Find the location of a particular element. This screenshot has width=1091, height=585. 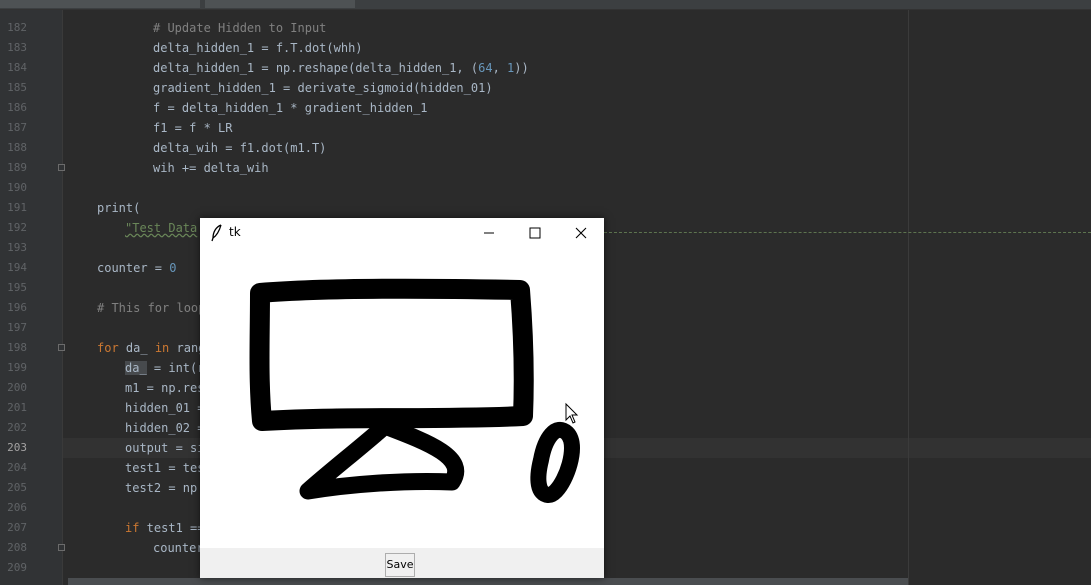

close-button is located at coordinates (581, 233).